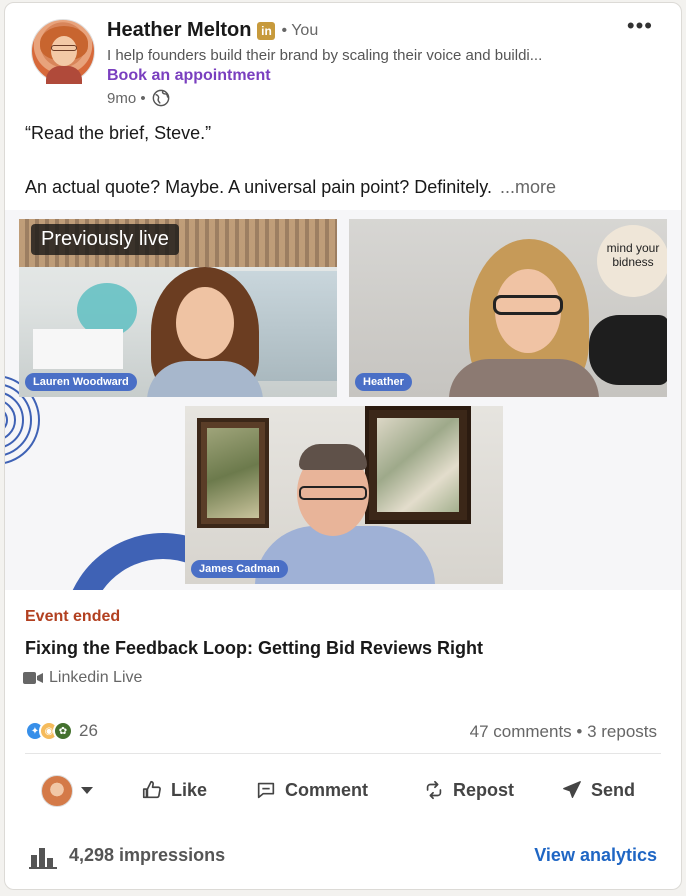 This screenshot has width=686, height=896. What do you see at coordinates (147, 855) in the screenshot?
I see `impressions-count: 4,298 impressions` at bounding box center [147, 855].